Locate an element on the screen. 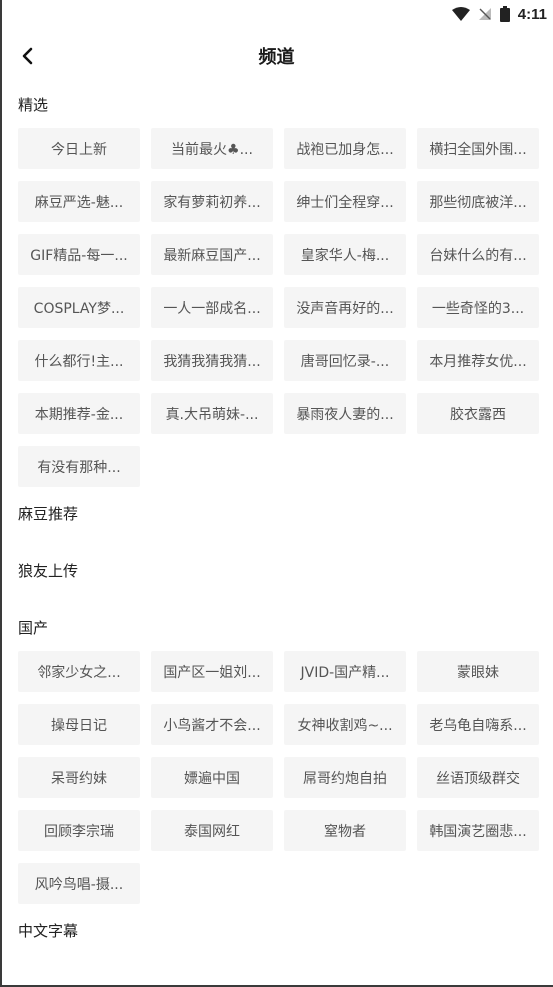  section-title: 精选 is located at coordinates (33, 105).